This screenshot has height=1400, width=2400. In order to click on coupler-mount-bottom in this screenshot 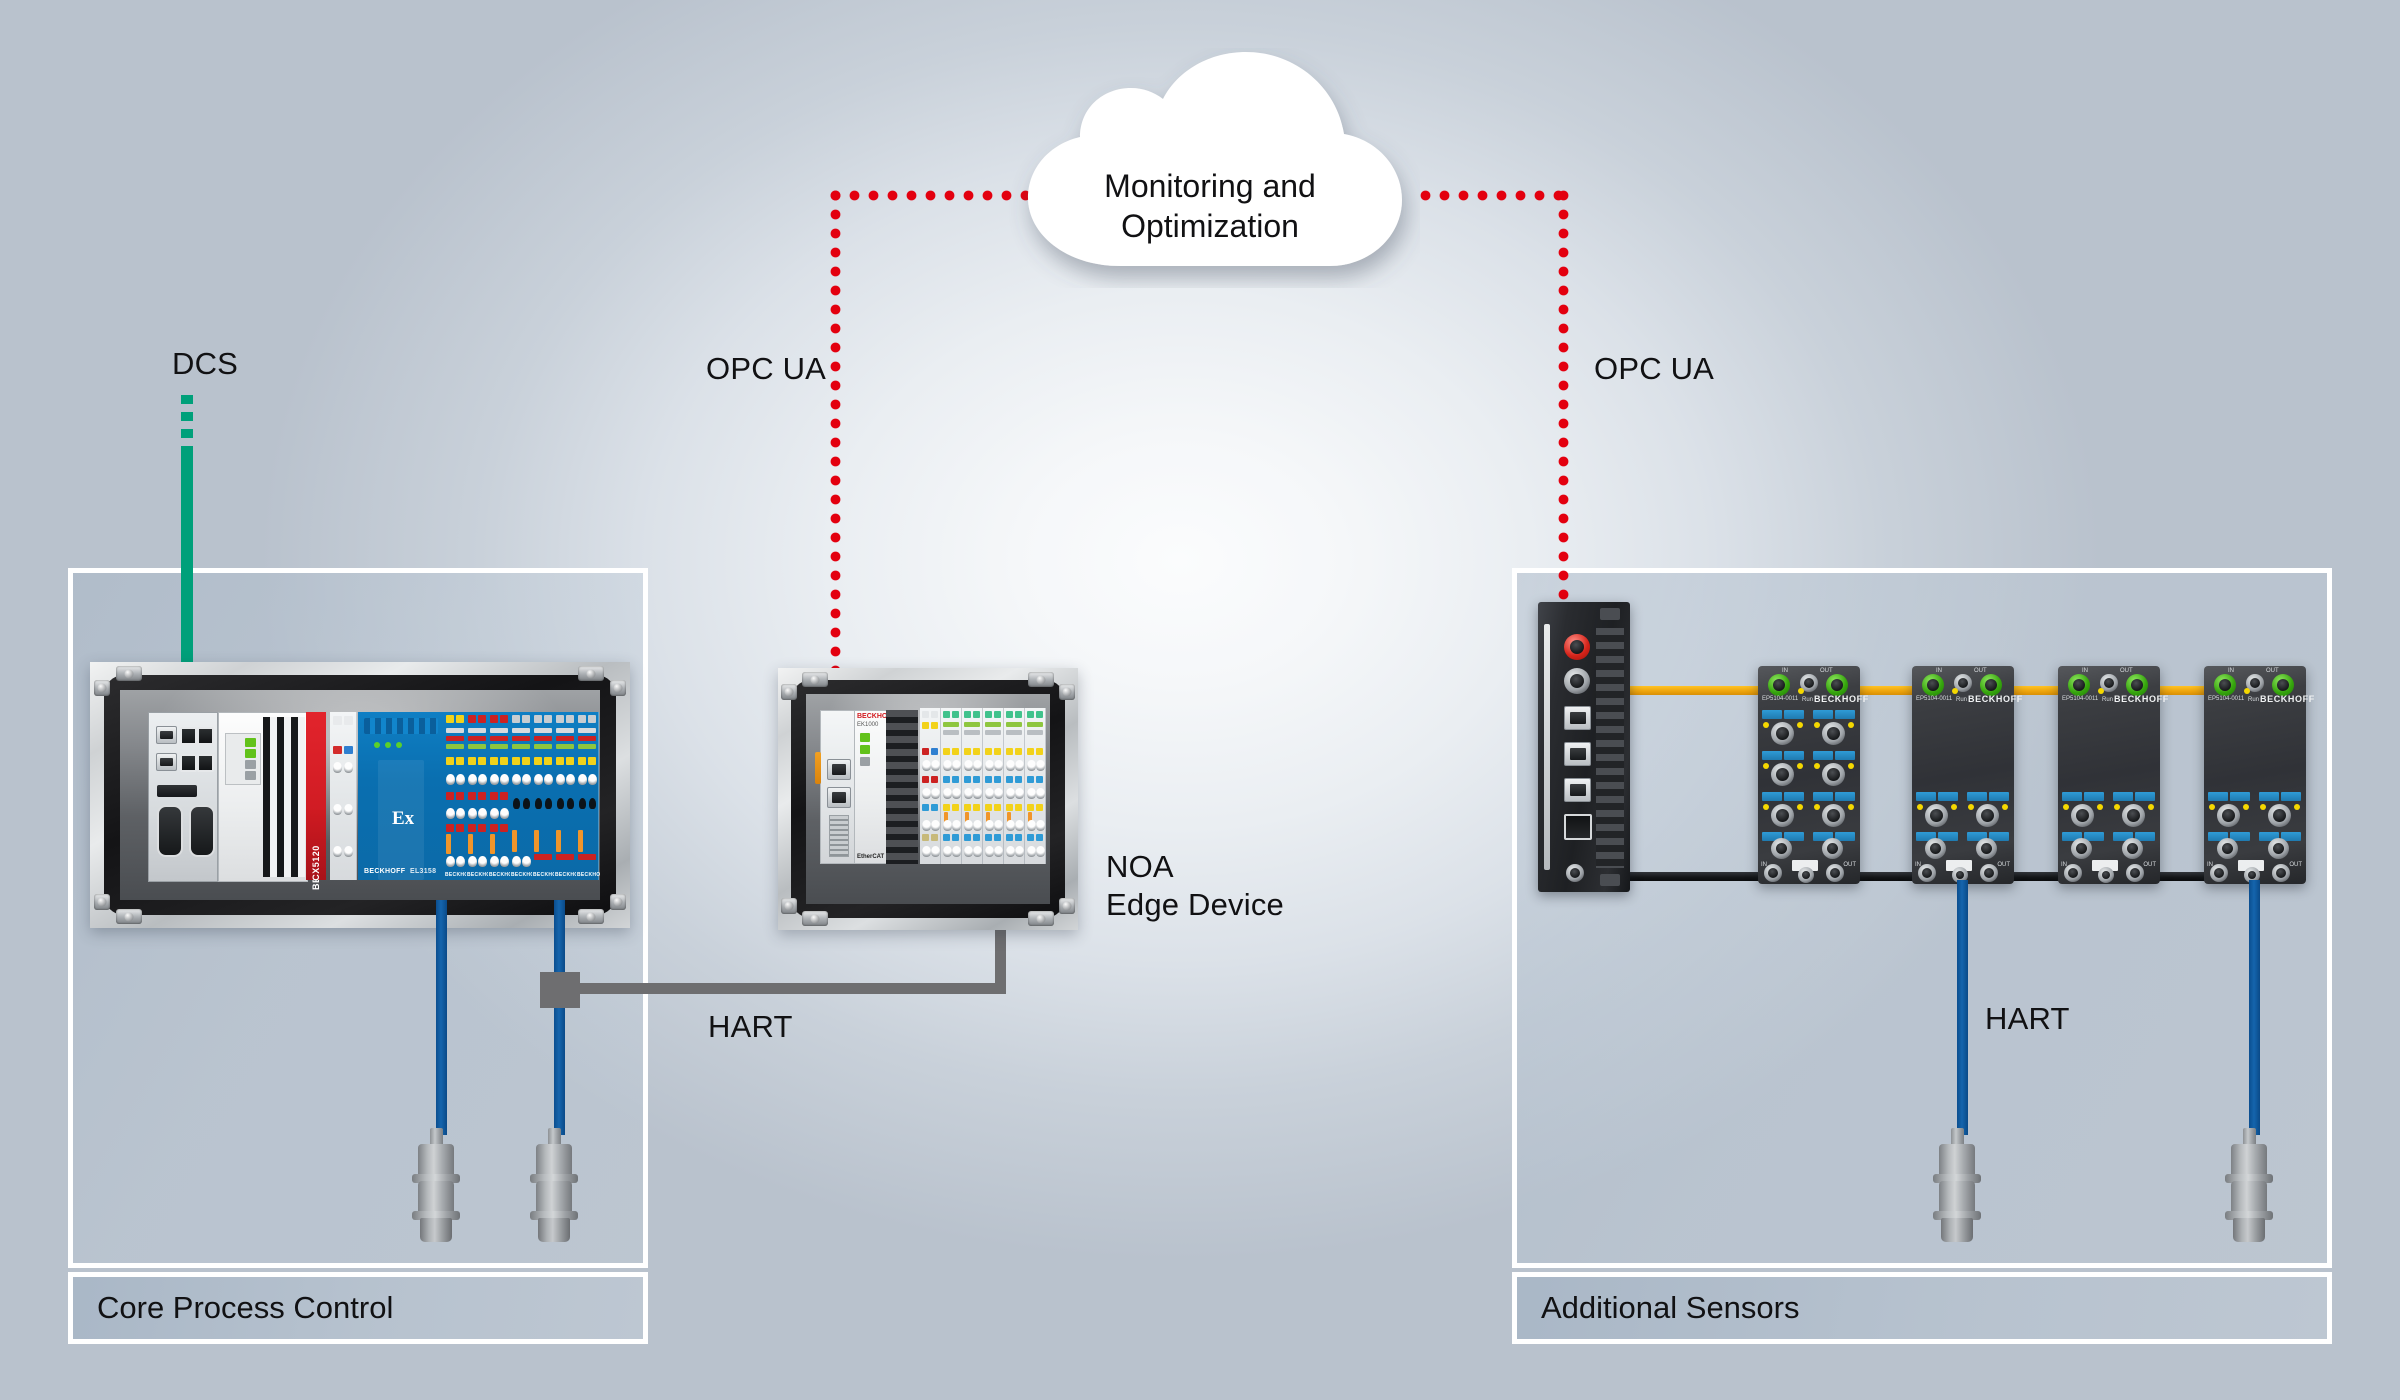, I will do `click(1610, 880)`.